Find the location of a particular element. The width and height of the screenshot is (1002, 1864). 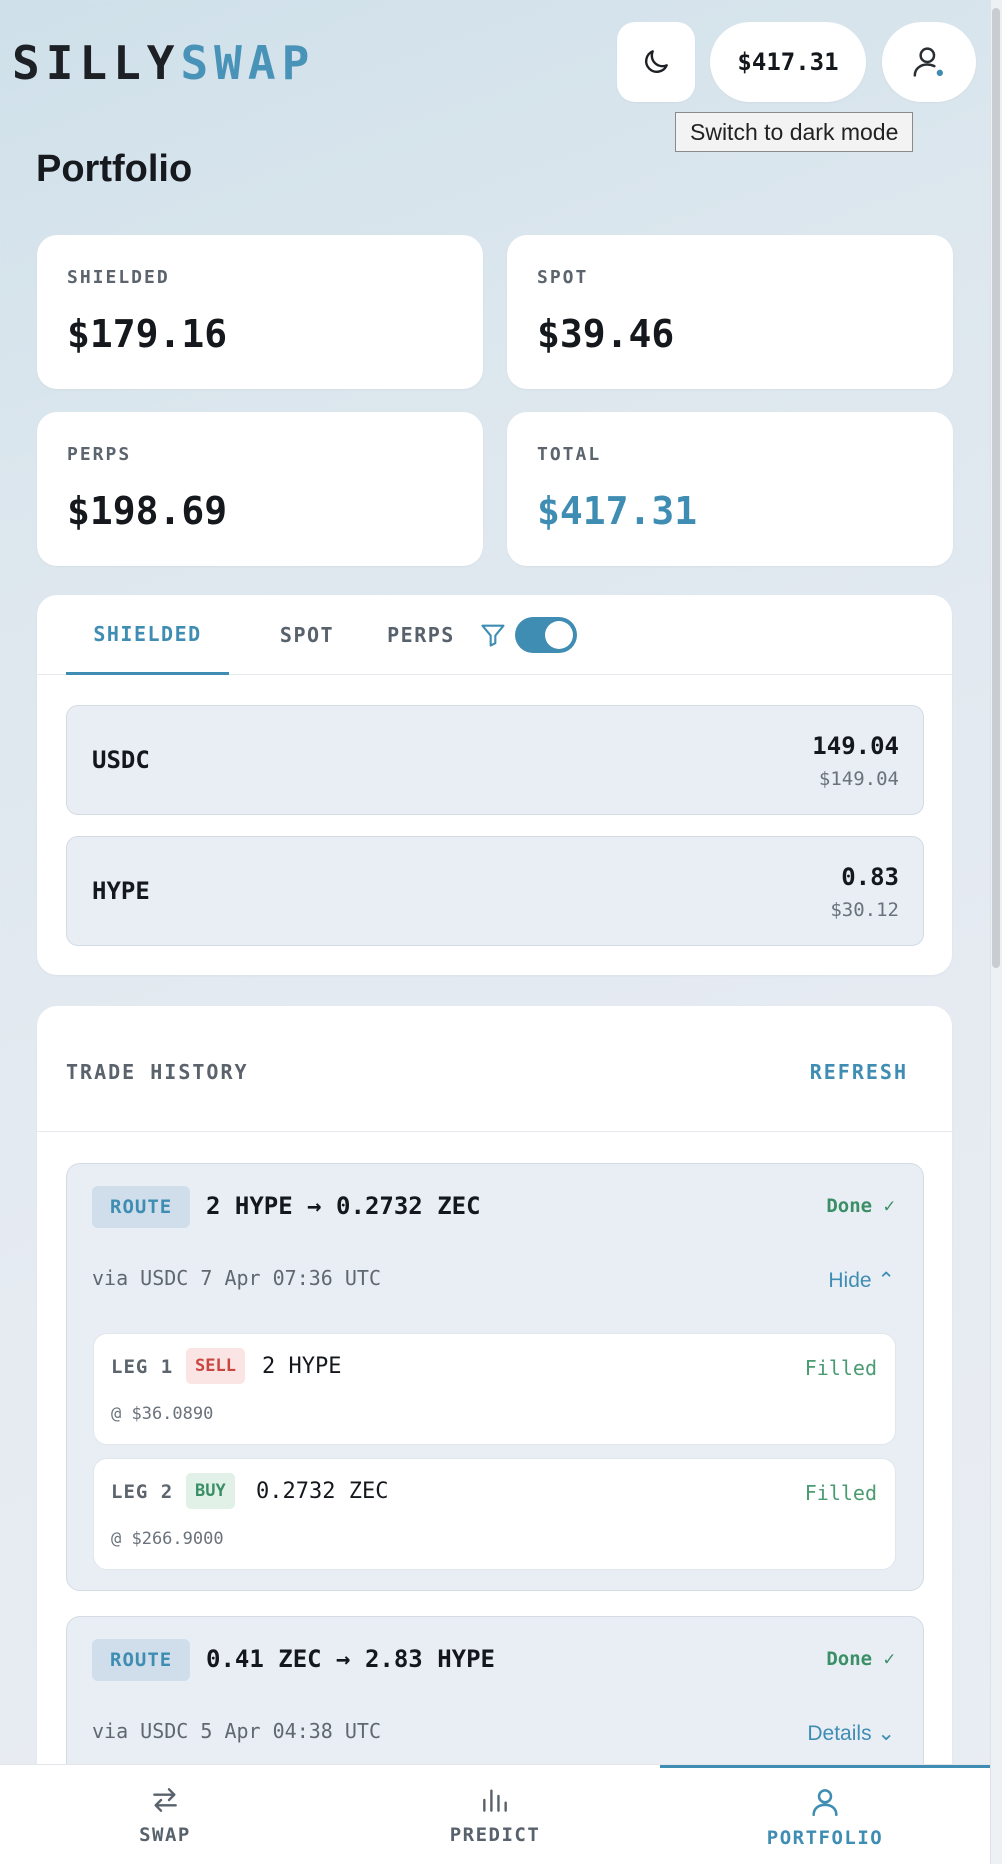

leg-label: LEG 1 is located at coordinates (142, 1367).